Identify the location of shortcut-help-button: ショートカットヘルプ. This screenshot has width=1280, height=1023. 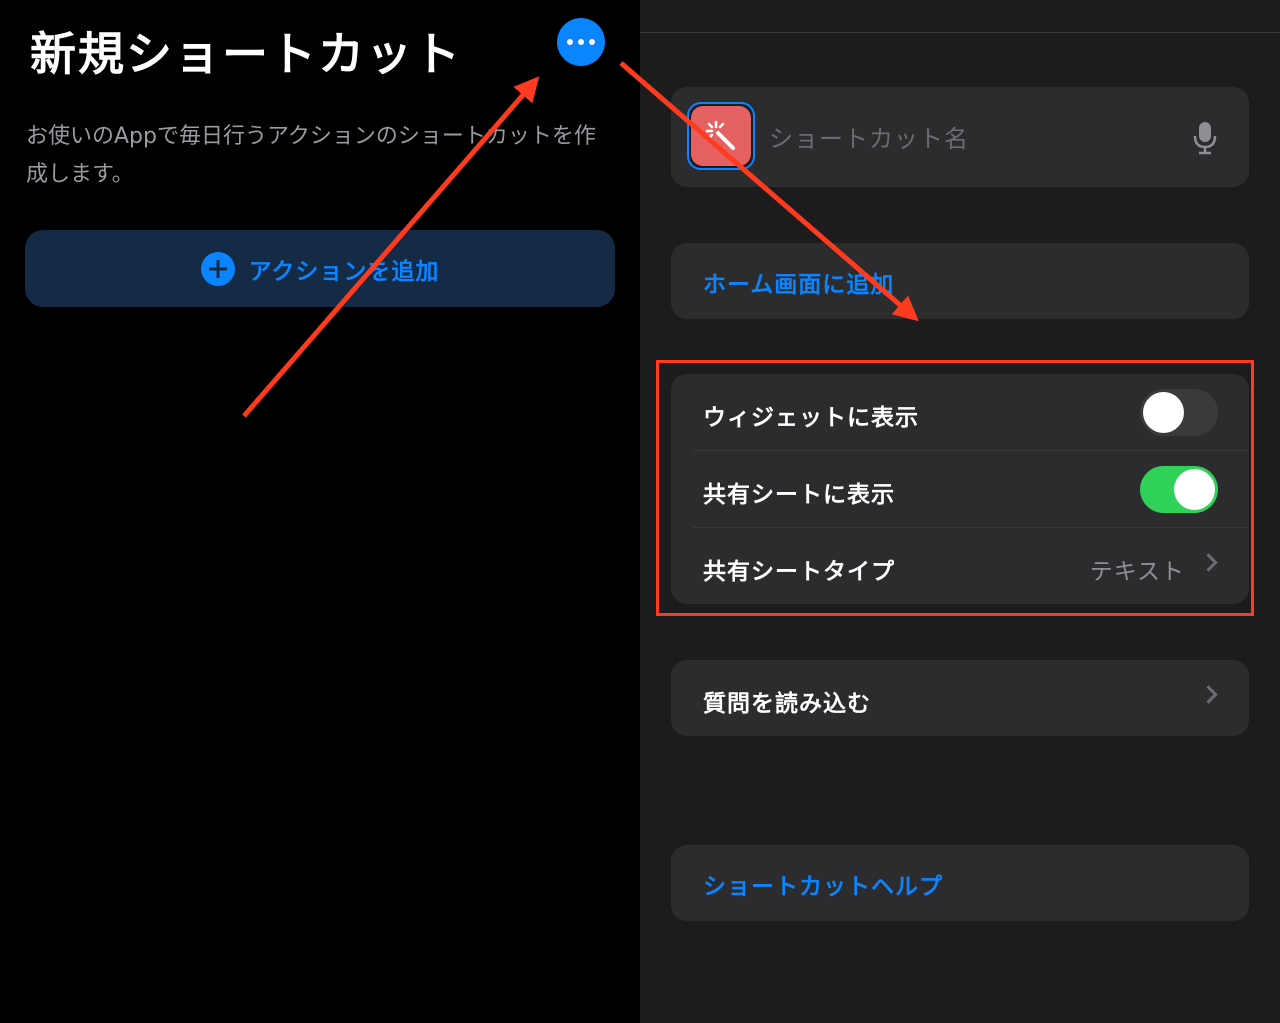
(960, 883).